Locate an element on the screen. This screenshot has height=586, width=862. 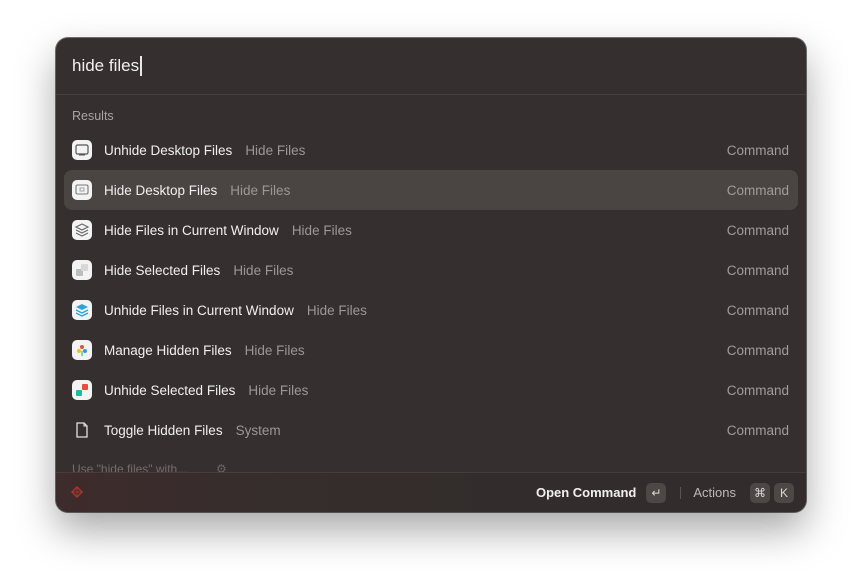
stack-icon is located at coordinates (82, 230).